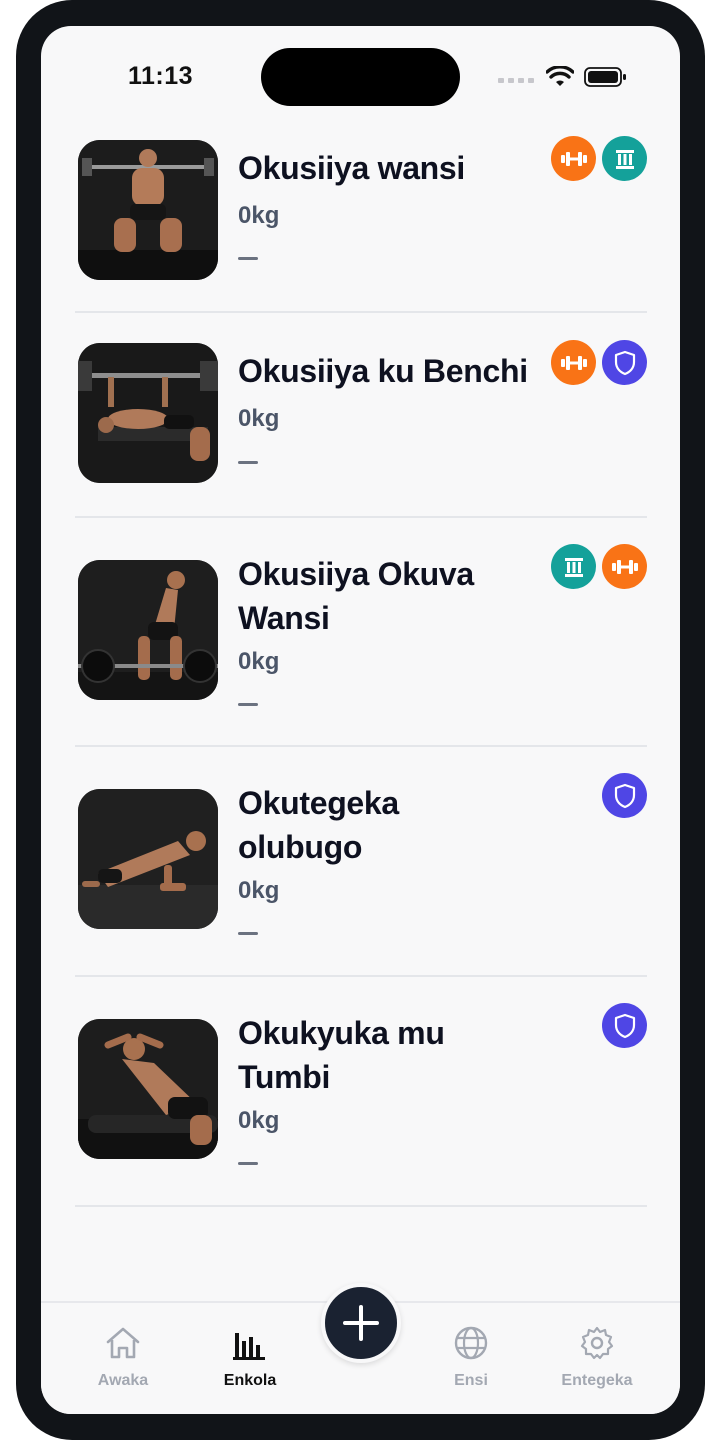  I want to click on nav-item-stats: Enkola, so click(250, 1357).